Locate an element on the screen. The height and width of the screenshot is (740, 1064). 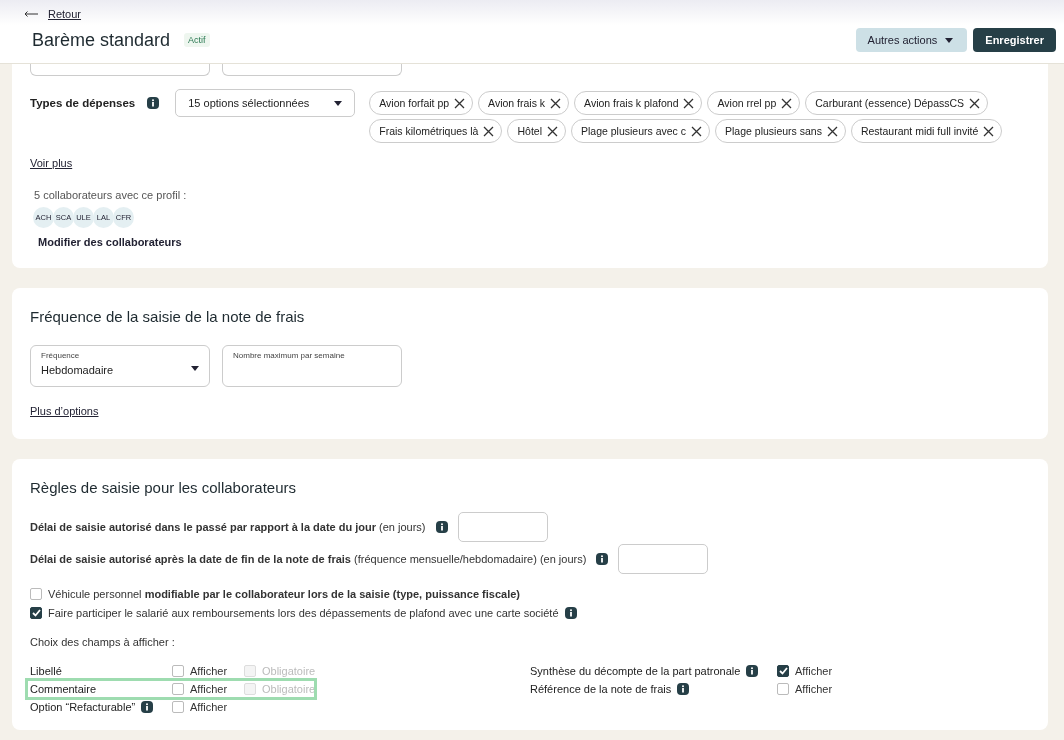
field-name: Libellé is located at coordinates (46, 671).